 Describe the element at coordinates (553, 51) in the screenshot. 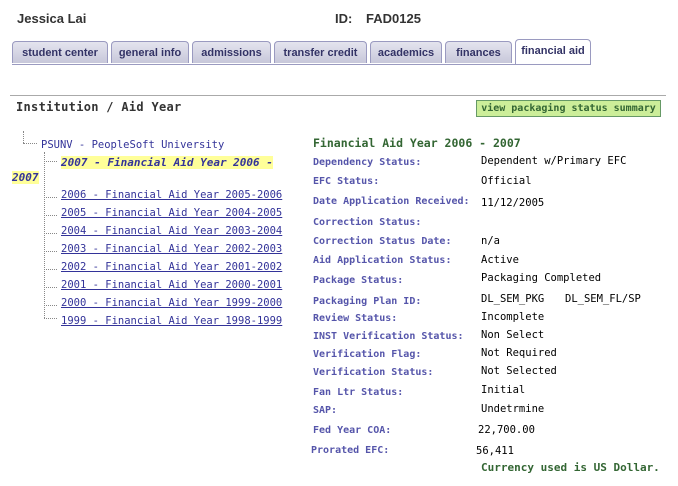

I see `tab-financial-aid: financial aid` at that location.